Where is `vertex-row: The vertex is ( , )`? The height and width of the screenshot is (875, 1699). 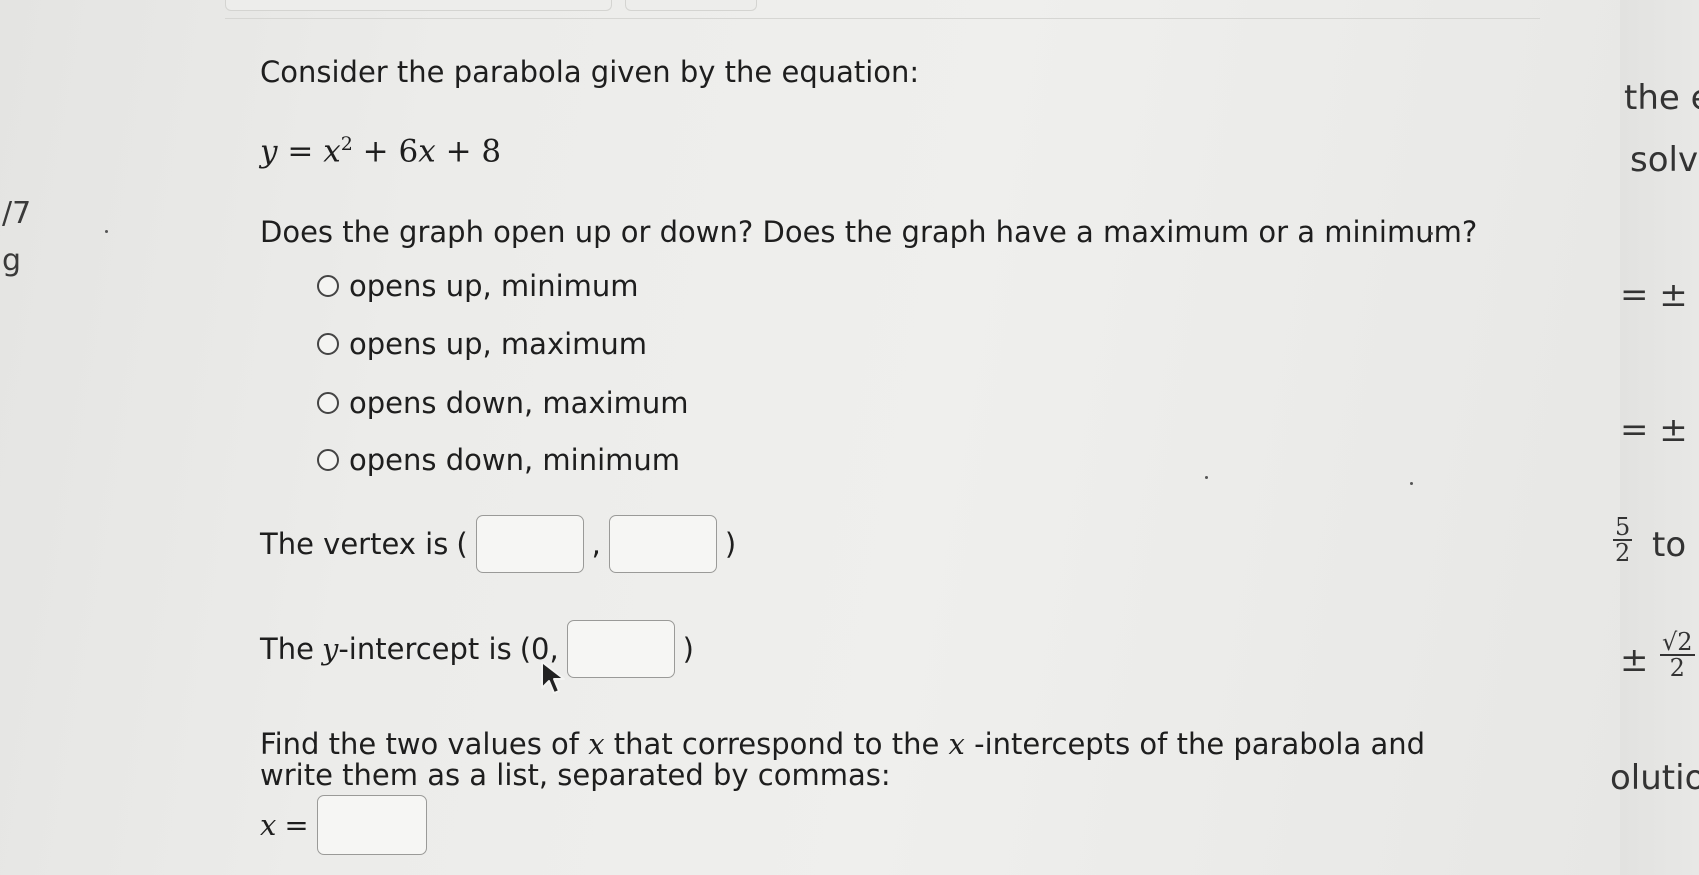
vertex-row: The vertex is ( , ) is located at coordinates (498, 544).